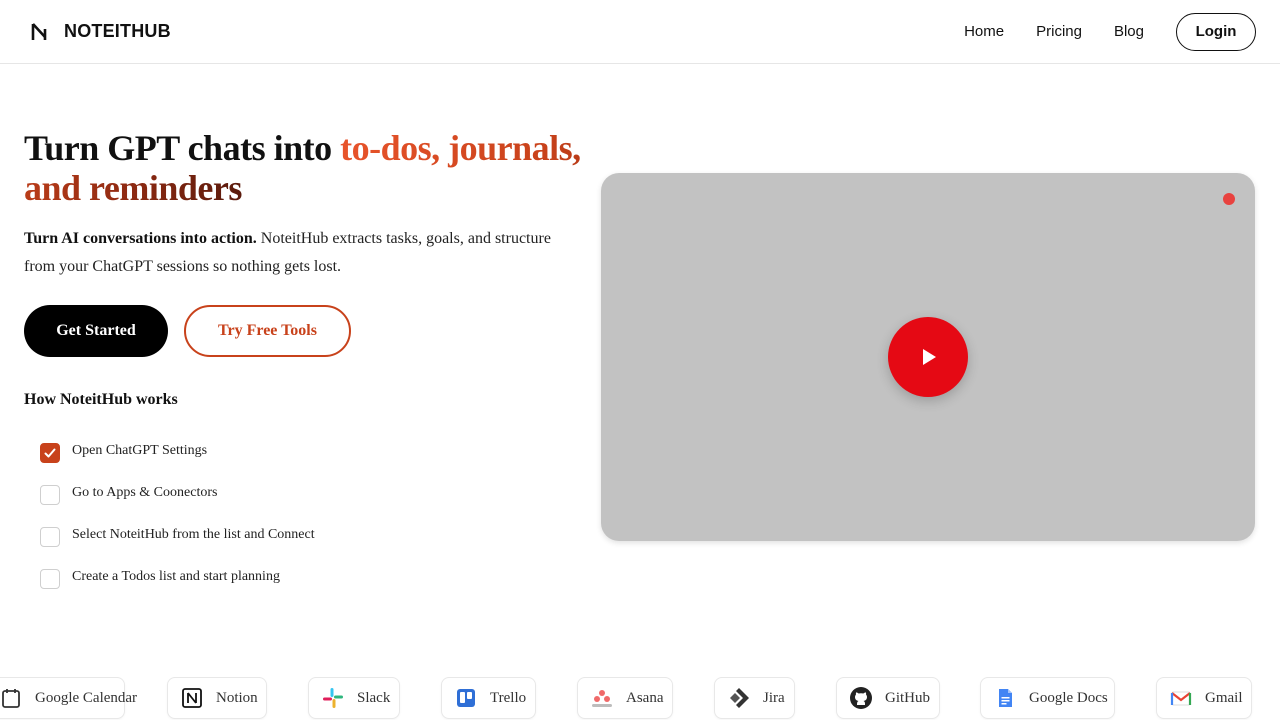 Image resolution: width=1280 pixels, height=720 pixels. Describe the element at coordinates (101, 399) in the screenshot. I see `how-it-works-title: How NoteitHub works` at that location.